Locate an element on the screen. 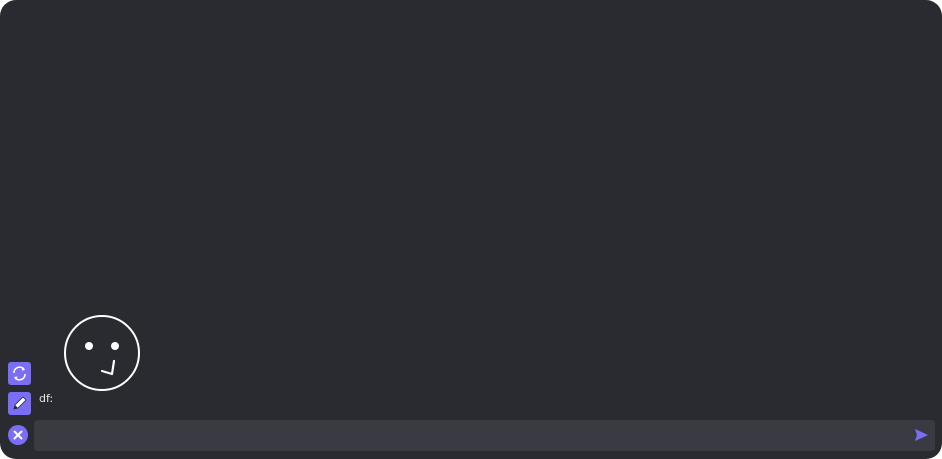 Image resolution: width=942 pixels, height=459 pixels. pencil-icon is located at coordinates (20, 403).